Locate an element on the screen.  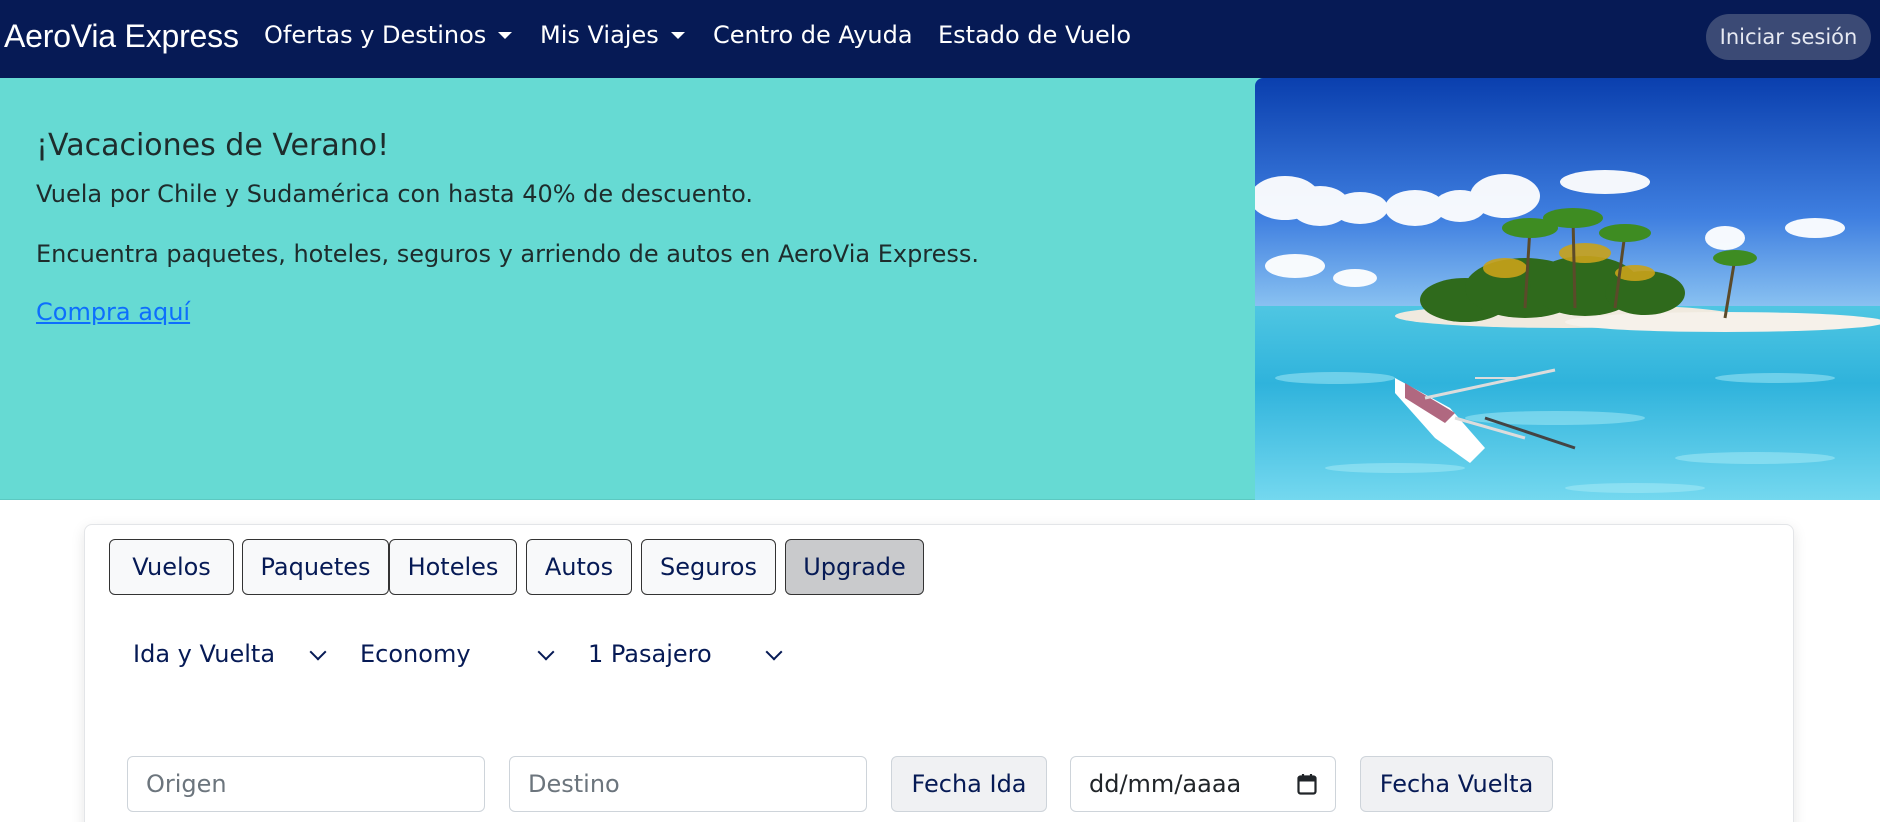
nav-item-label: Mis Viajes is located at coordinates (599, 35).